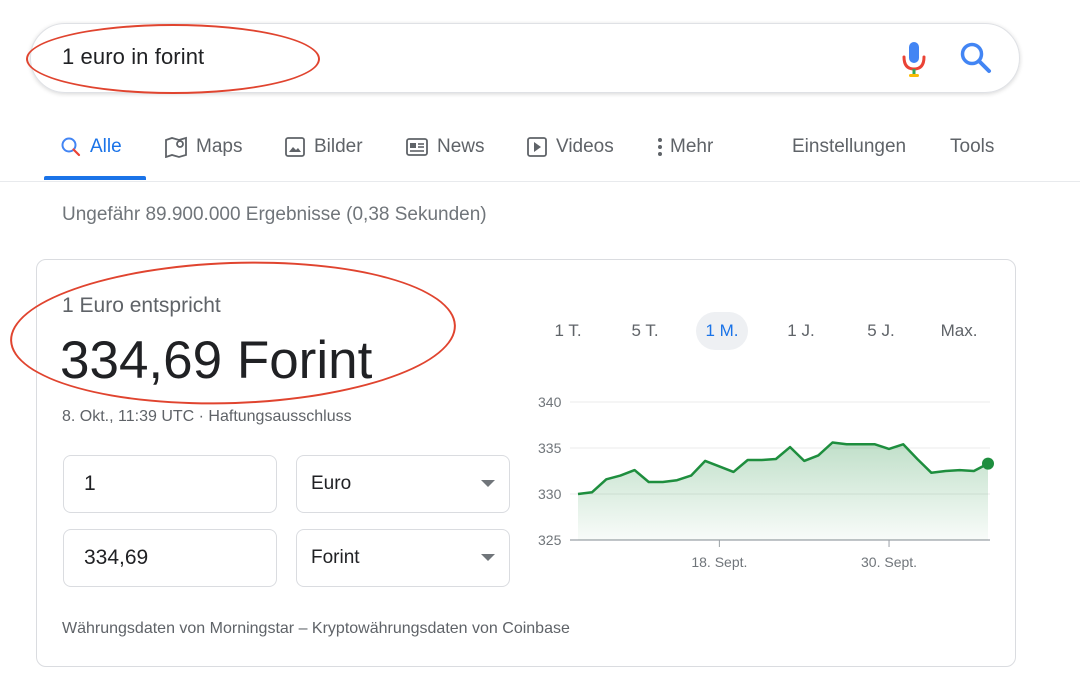 The image size is (1080, 697). What do you see at coordinates (550, 448) in the screenshot?
I see `y-tick-label: 335` at bounding box center [550, 448].